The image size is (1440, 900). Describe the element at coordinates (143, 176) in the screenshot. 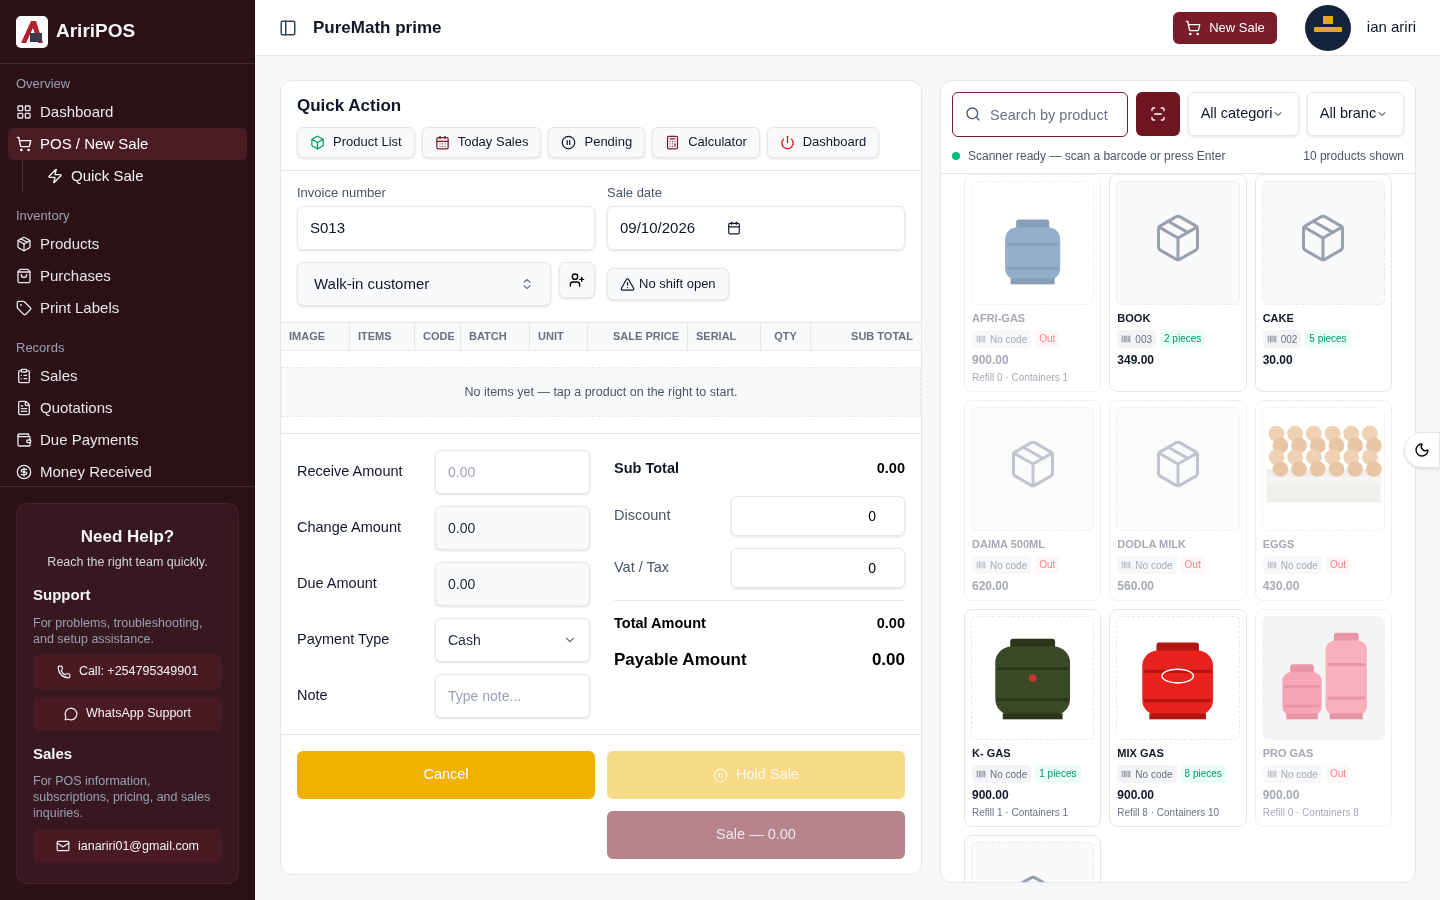

I see `nav-item: Quick Sale` at that location.